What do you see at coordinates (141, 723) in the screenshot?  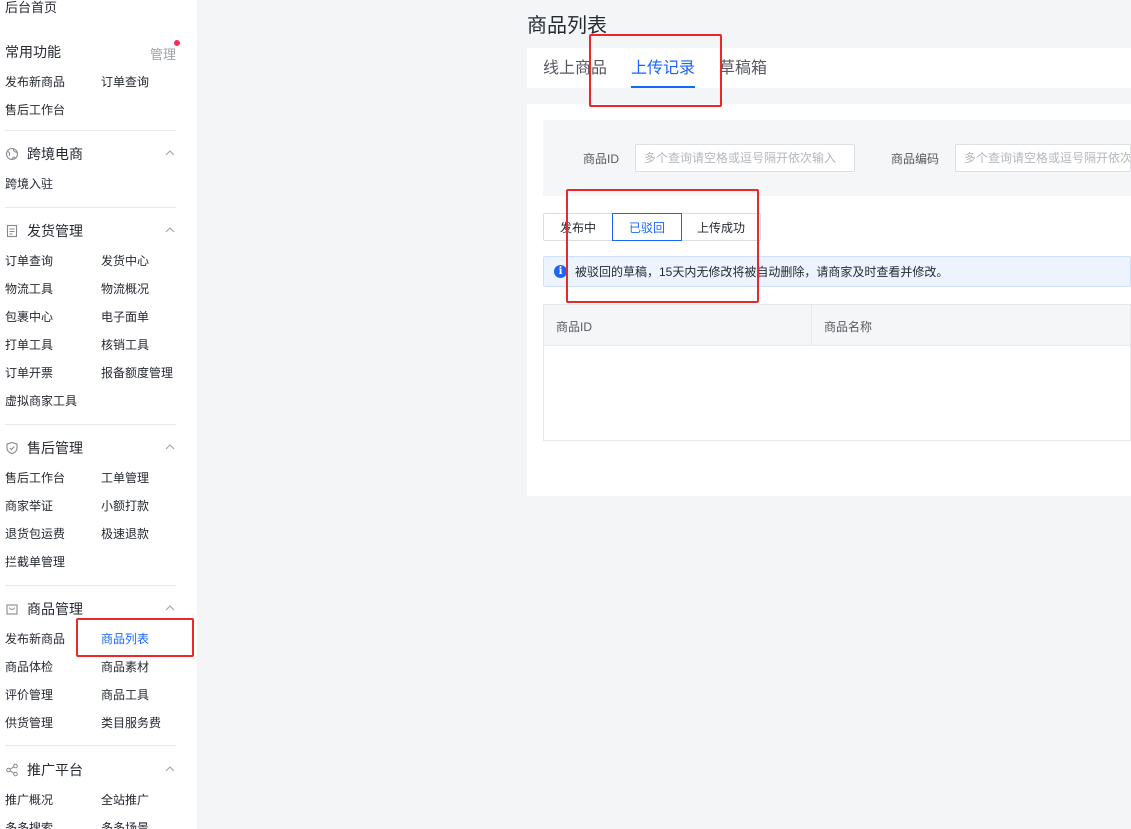 I see `sidebar-item: 类目服务费` at bounding box center [141, 723].